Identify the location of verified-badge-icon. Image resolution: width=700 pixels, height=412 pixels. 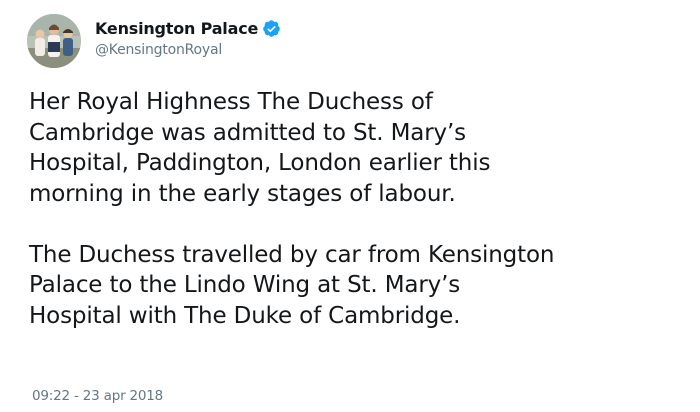
(271, 28).